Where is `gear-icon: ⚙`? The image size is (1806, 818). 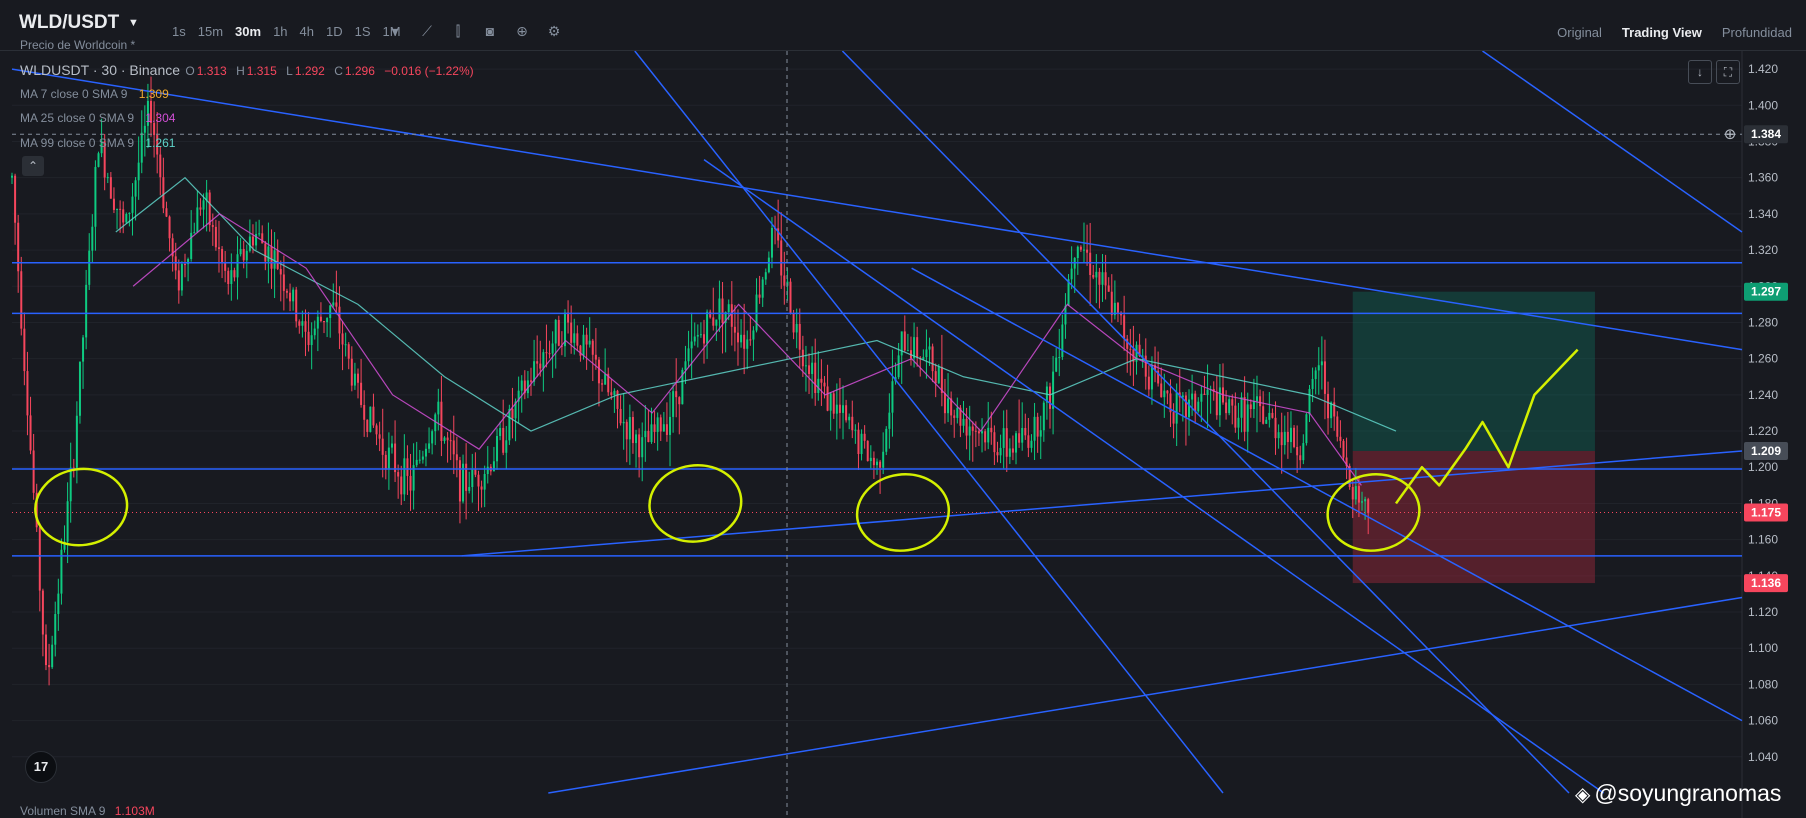 gear-icon: ⚙ is located at coordinates (554, 31).